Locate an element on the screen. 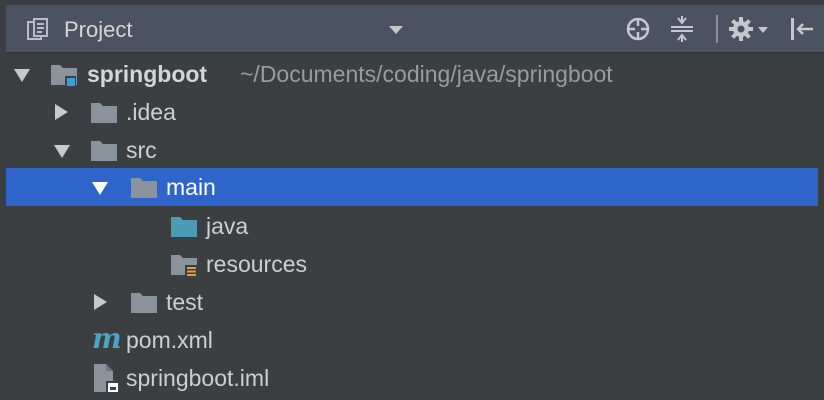 The image size is (824, 400). tree-node-src: src is located at coordinates (412, 150).